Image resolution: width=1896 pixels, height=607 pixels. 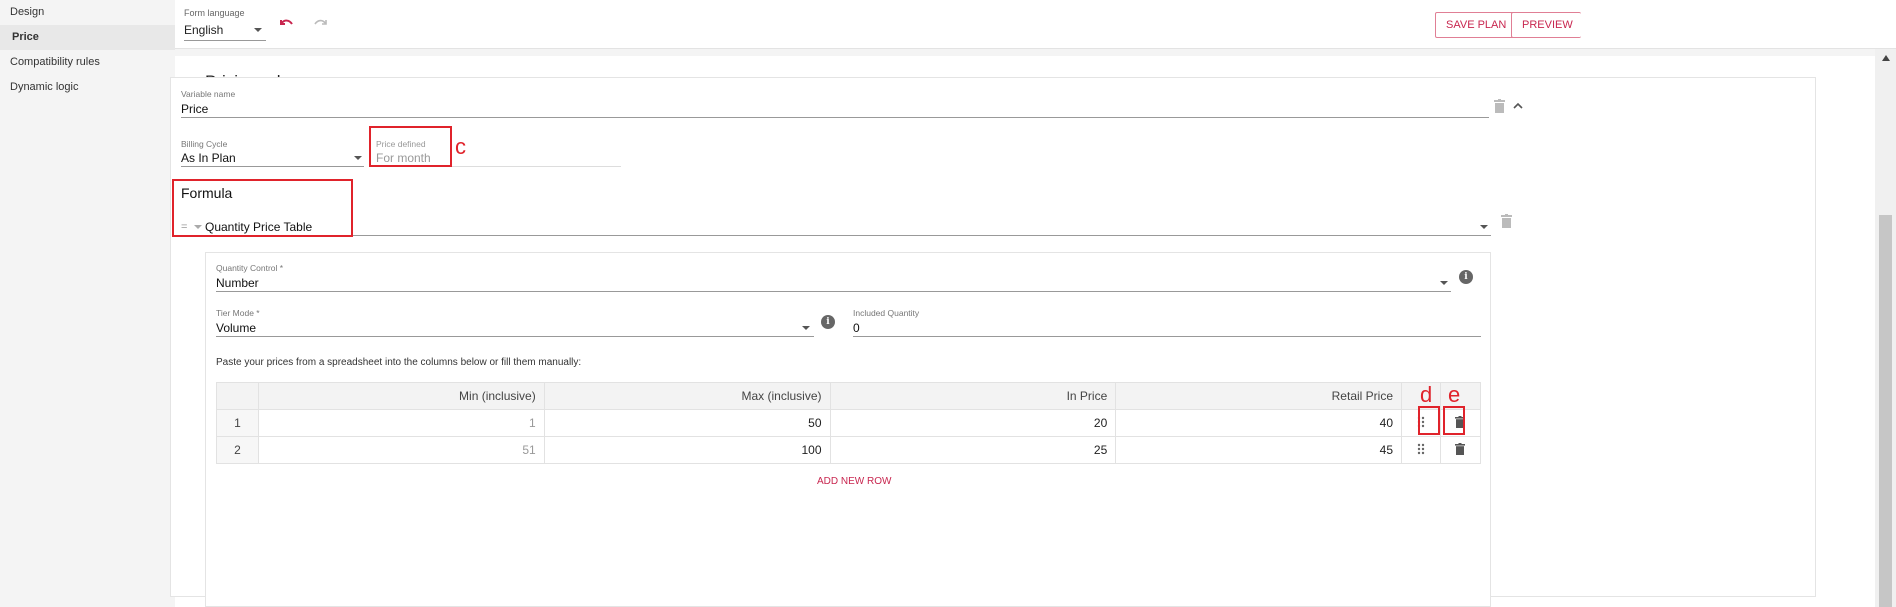 What do you see at coordinates (401, 396) in the screenshot?
I see `column-header-min: Min (inclusive)` at bounding box center [401, 396].